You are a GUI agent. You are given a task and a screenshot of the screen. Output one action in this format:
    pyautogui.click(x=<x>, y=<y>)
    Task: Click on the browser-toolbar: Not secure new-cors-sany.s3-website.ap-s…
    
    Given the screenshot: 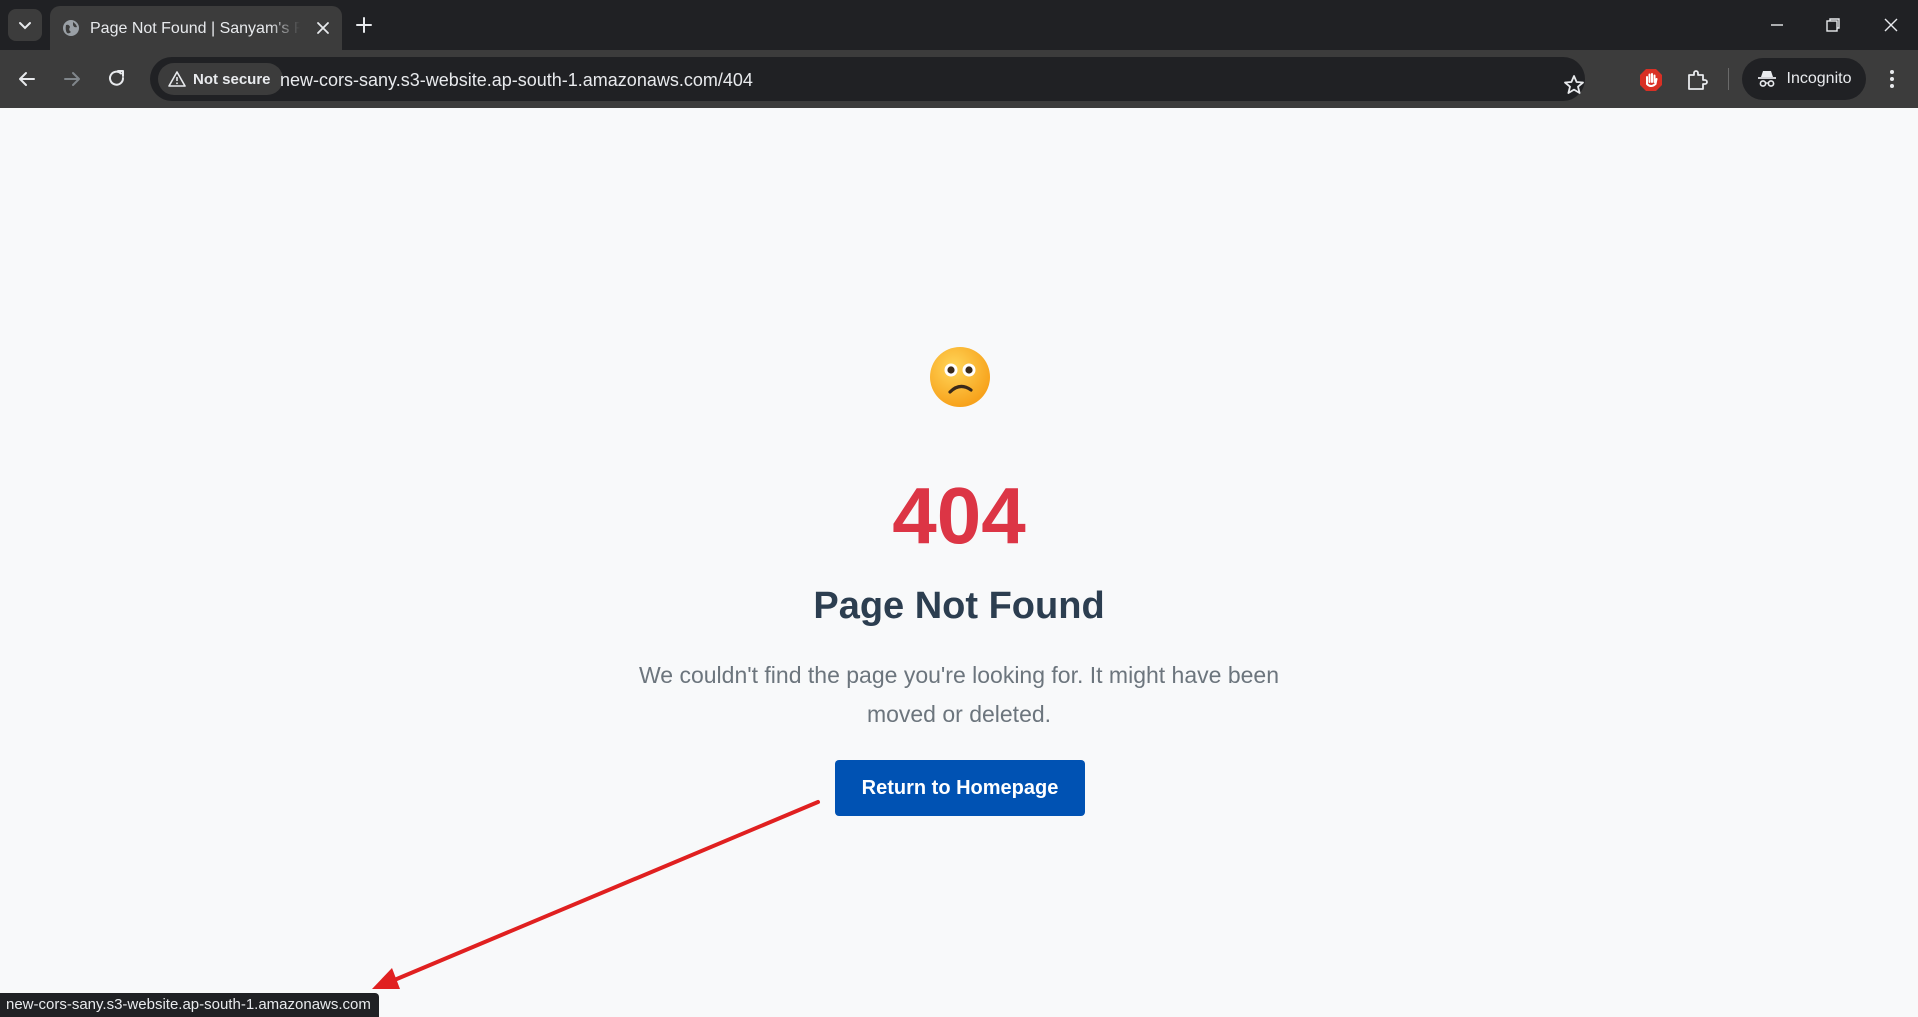 What is the action you would take?
    pyautogui.click(x=959, y=79)
    